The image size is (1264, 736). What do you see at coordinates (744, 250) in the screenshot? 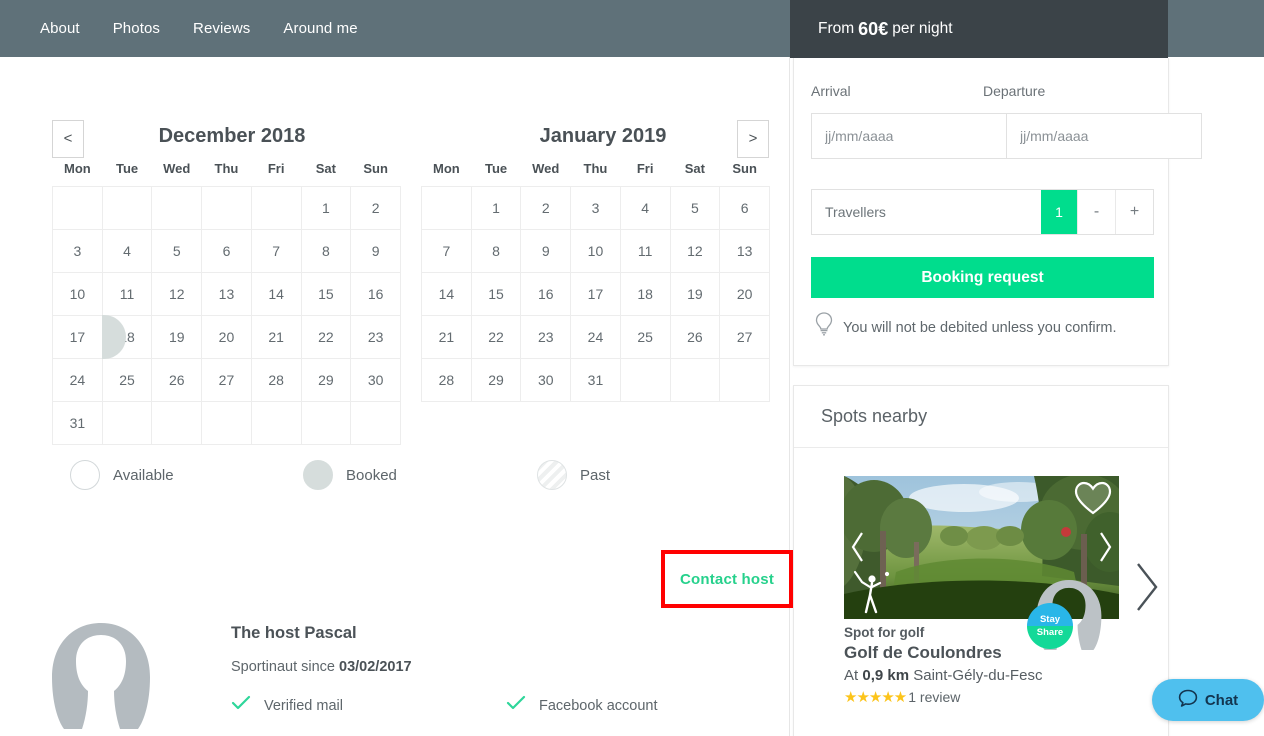
I see `calendar-day-avail: 13` at bounding box center [744, 250].